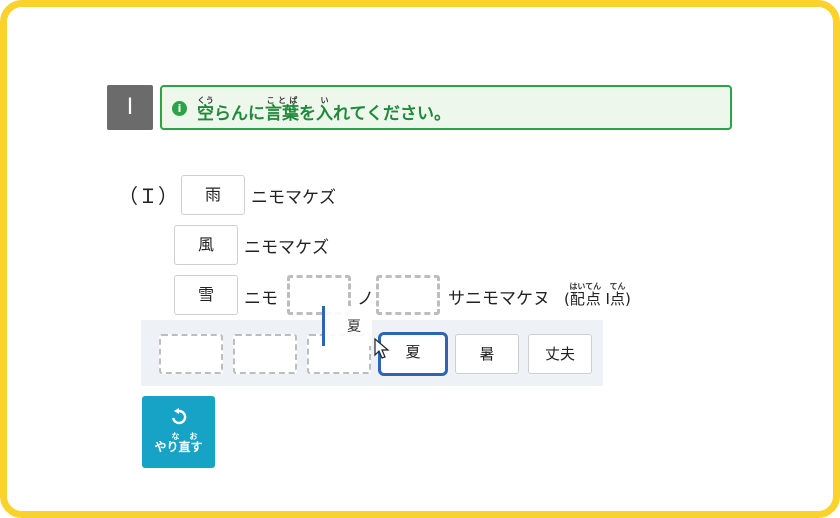  Describe the element at coordinates (205, 110) in the screenshot. I see `ruby-kuu: 空くう` at that location.